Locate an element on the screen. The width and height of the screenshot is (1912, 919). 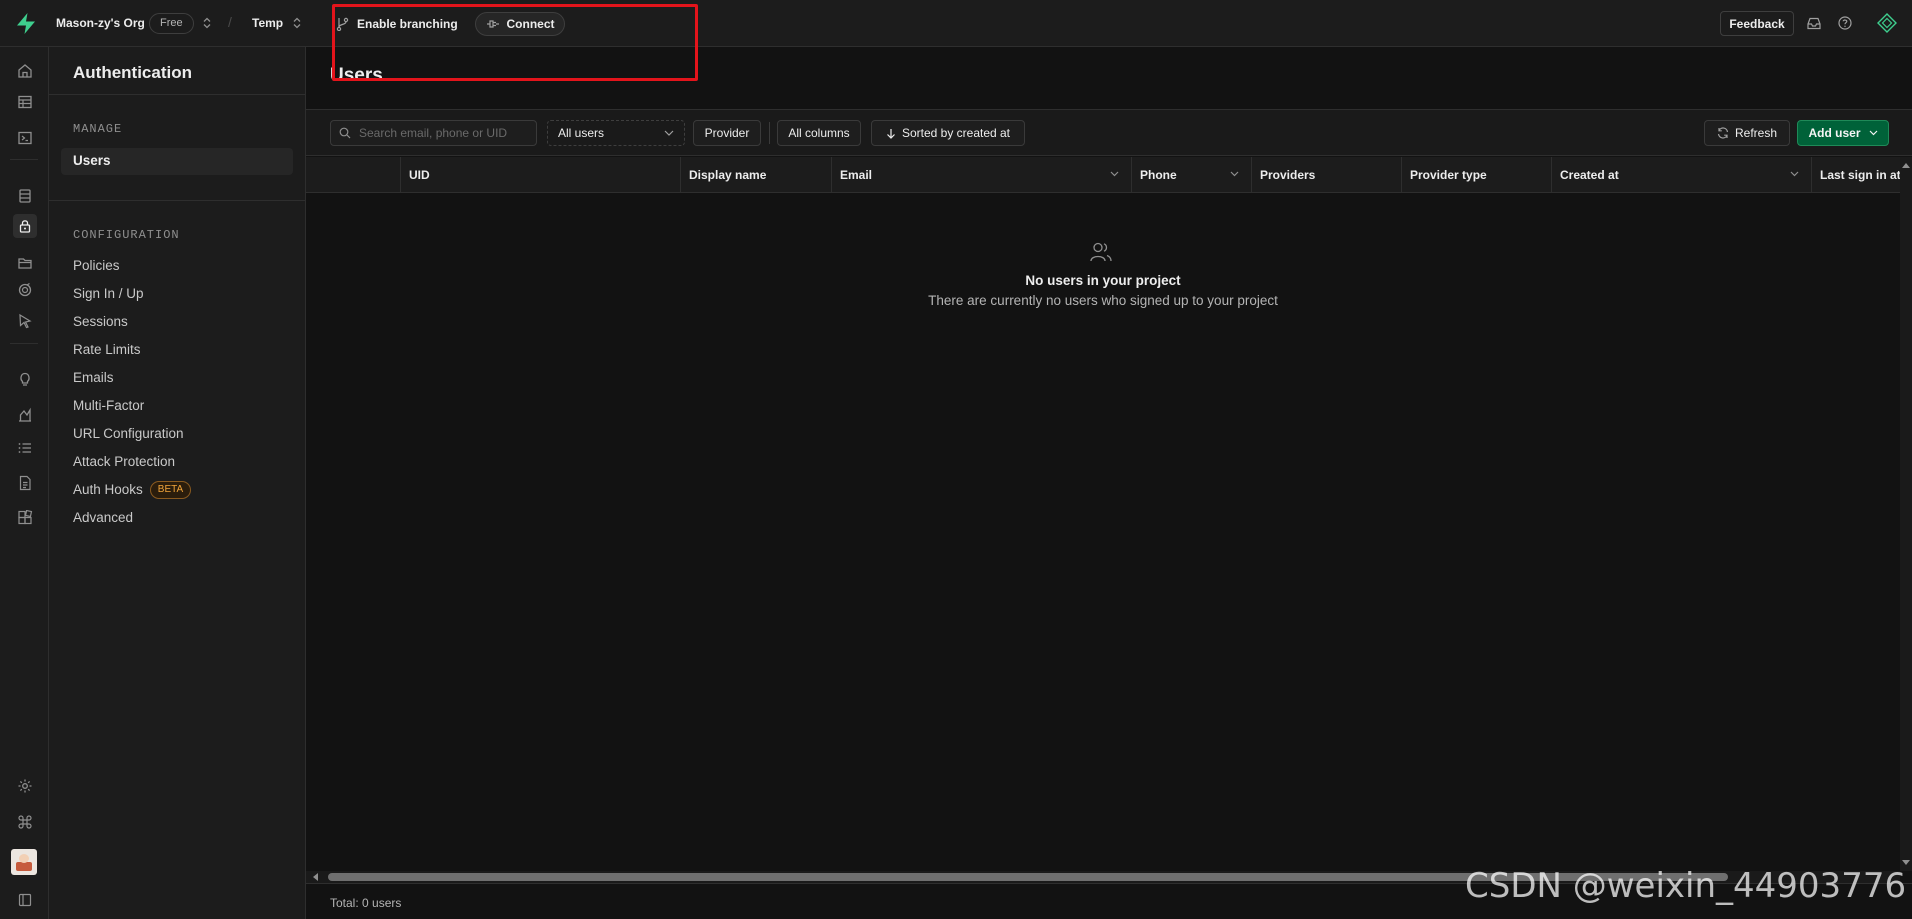
add-user-label: Add user is located at coordinates (1834, 133).